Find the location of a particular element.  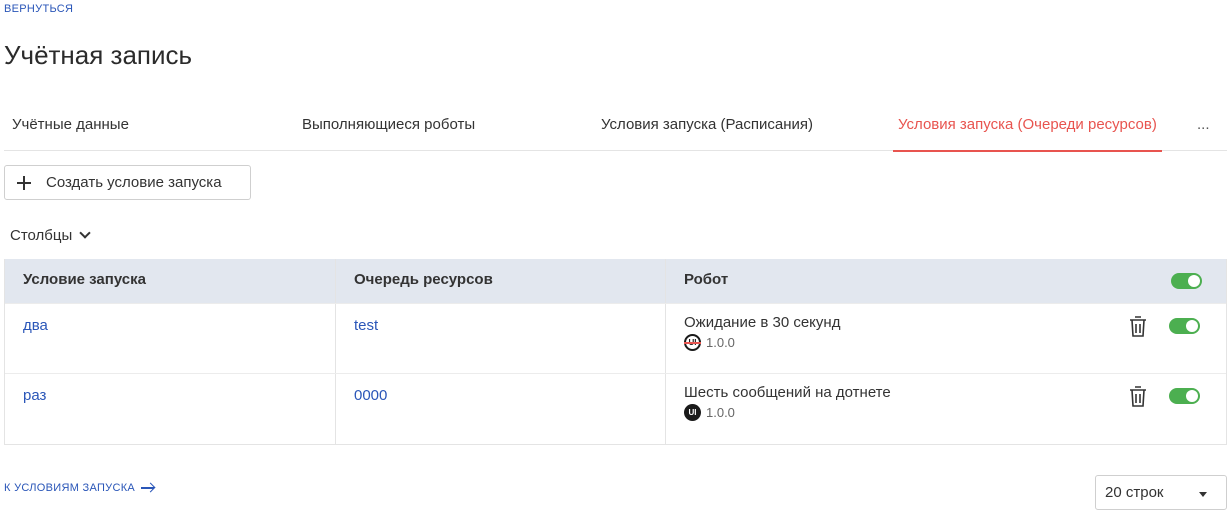

columns-label: Столбцы is located at coordinates (41, 235).